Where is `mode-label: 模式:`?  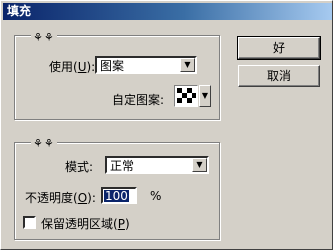
mode-label: 模式: is located at coordinates (79, 167).